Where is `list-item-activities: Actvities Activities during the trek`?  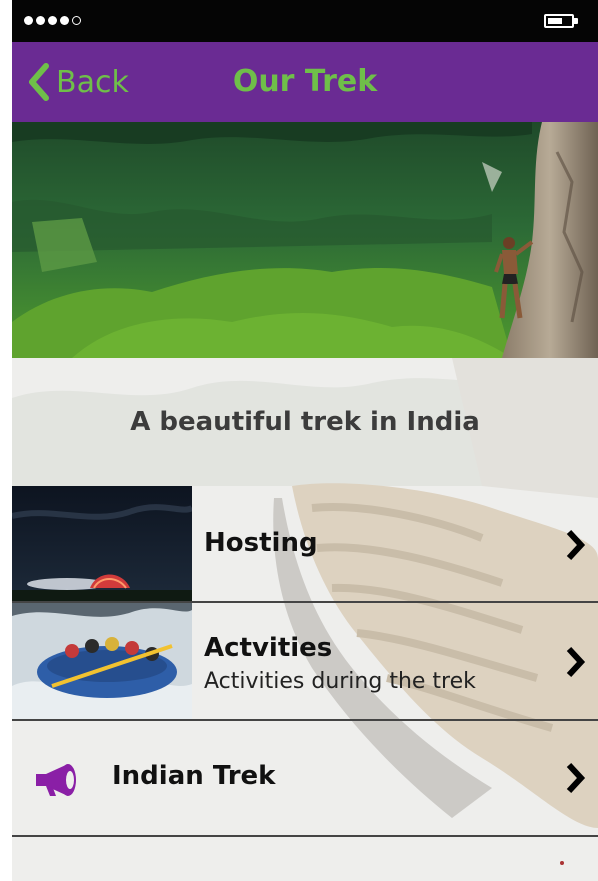
list-item-activities: Actvities Activities during the trek is located at coordinates (305, 661).